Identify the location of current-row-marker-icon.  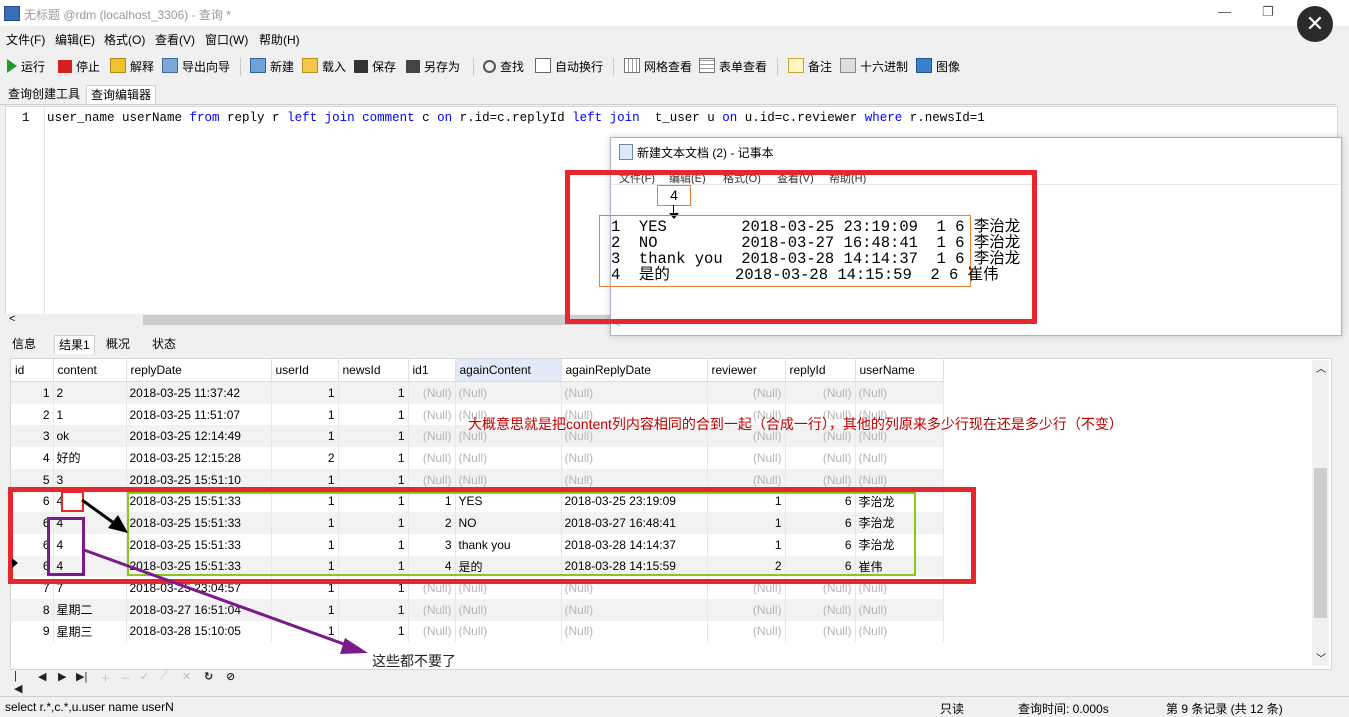
(15, 563).